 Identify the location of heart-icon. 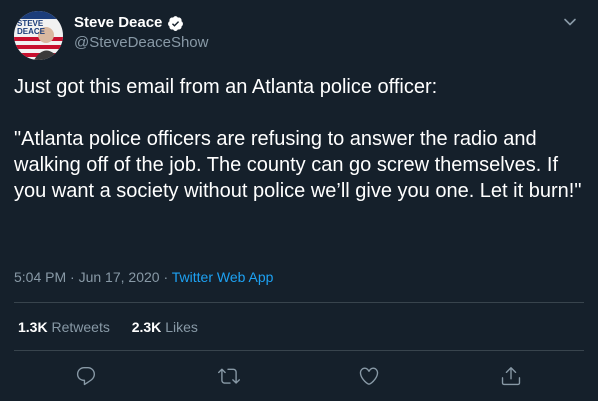
(369, 376).